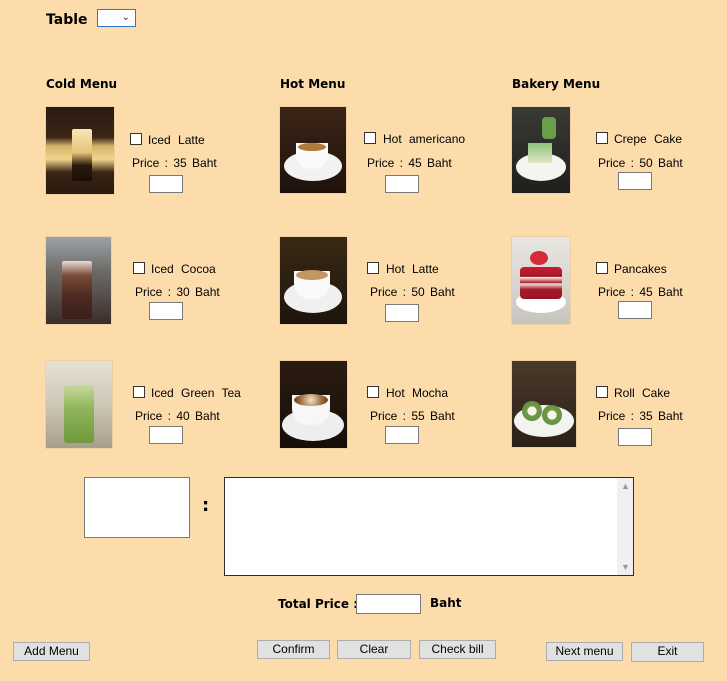  I want to click on hot-americano-qty-input, so click(402, 184).